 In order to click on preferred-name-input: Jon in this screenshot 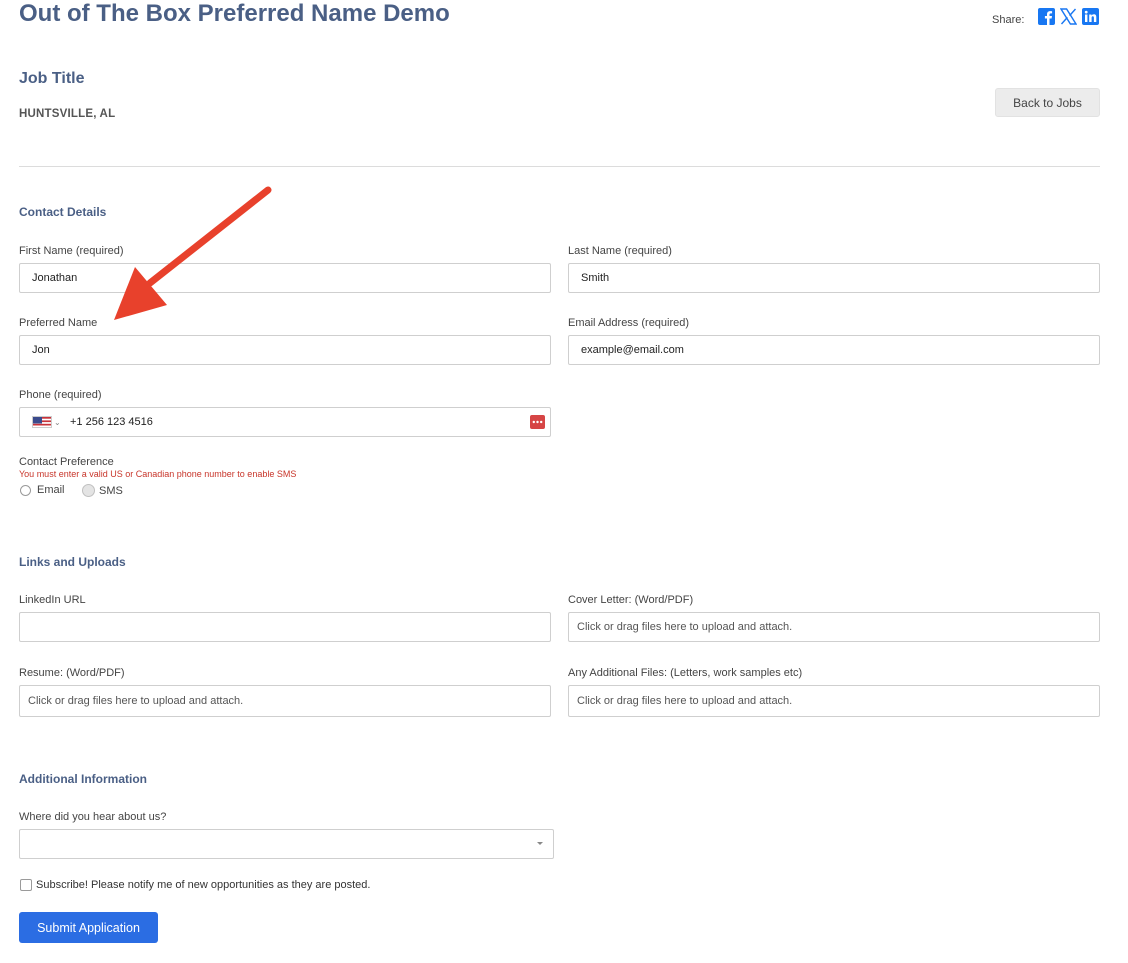, I will do `click(285, 350)`.